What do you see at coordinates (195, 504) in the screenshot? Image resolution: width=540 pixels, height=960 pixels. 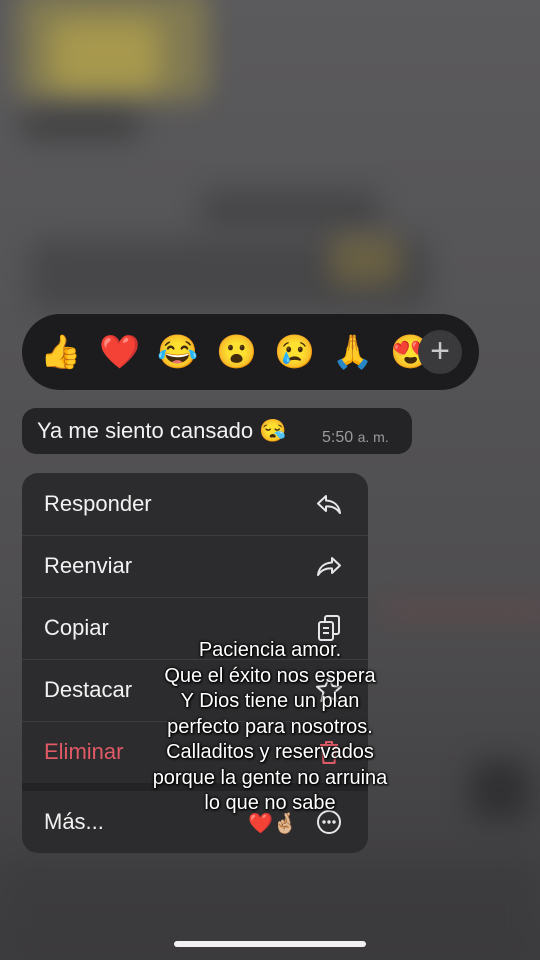 I see `menu-item-reply: Responder` at bounding box center [195, 504].